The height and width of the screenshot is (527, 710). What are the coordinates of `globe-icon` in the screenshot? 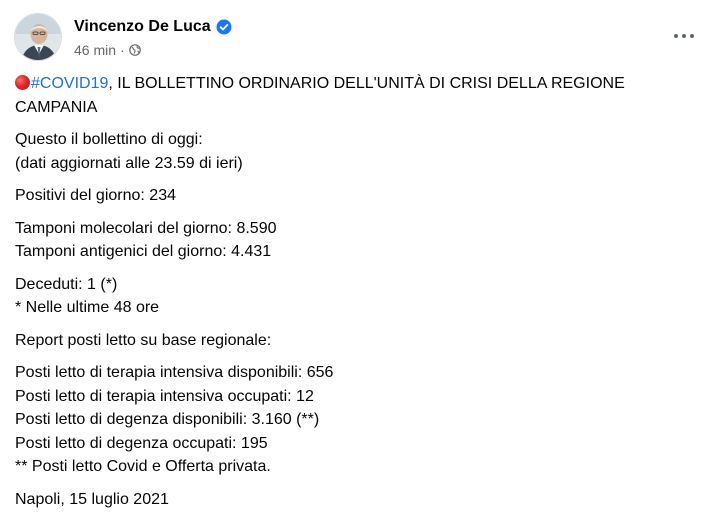 It's located at (134, 50).